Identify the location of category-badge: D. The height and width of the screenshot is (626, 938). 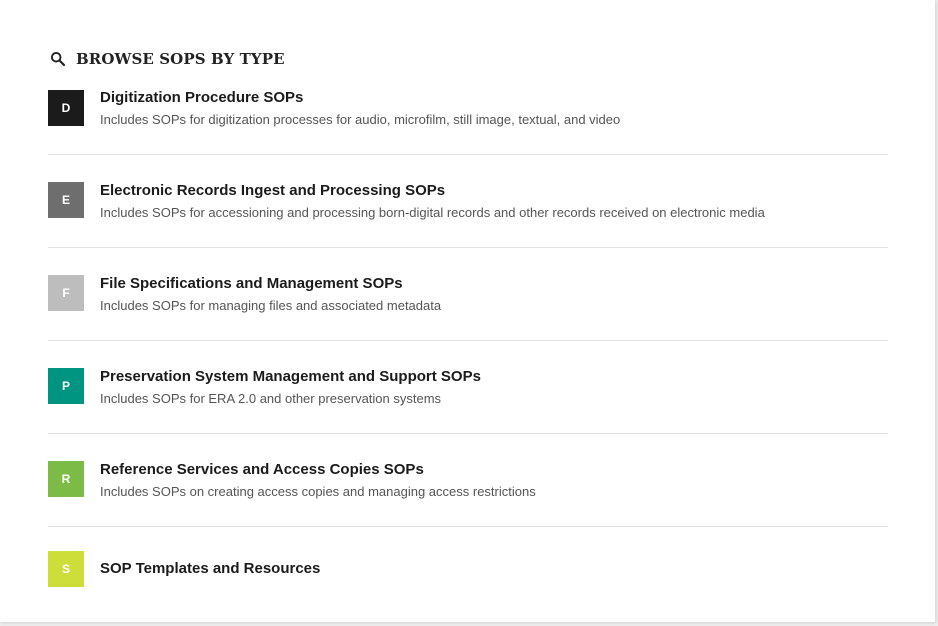
(66, 108).